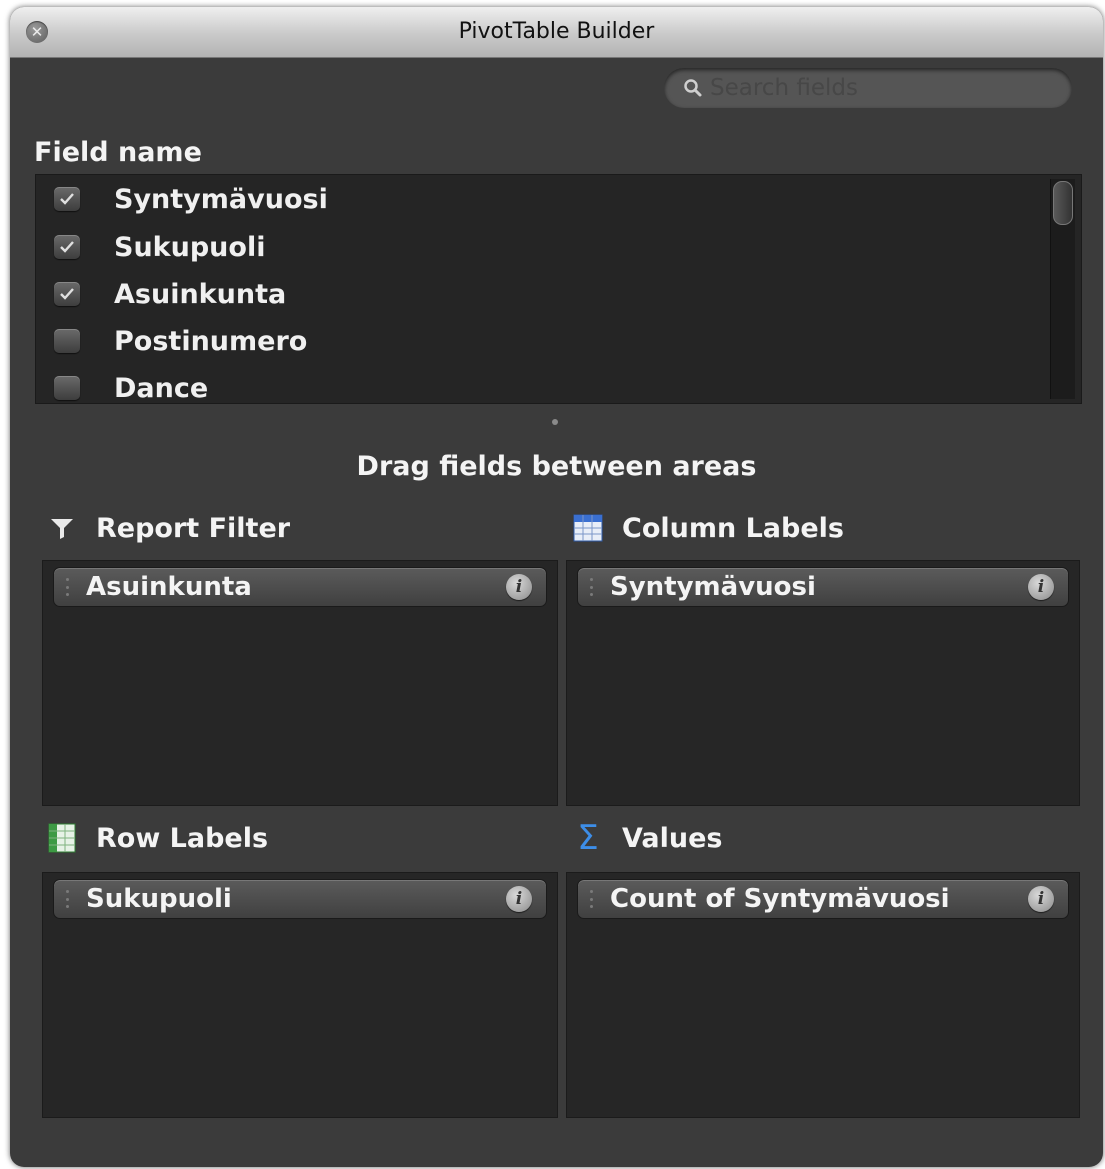 Image resolution: width=1105 pixels, height=1169 pixels. I want to click on field-label: Sukupuoli, so click(190, 247).